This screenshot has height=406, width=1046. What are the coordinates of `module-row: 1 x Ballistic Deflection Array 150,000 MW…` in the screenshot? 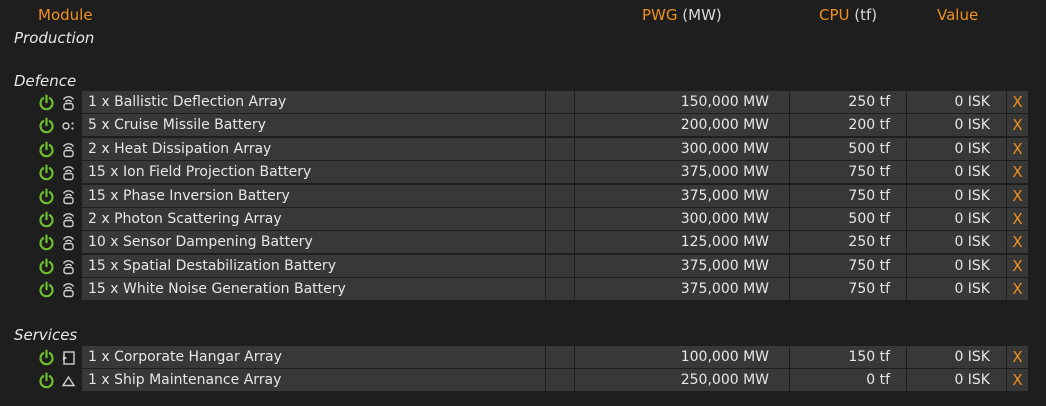 It's located at (523, 102).